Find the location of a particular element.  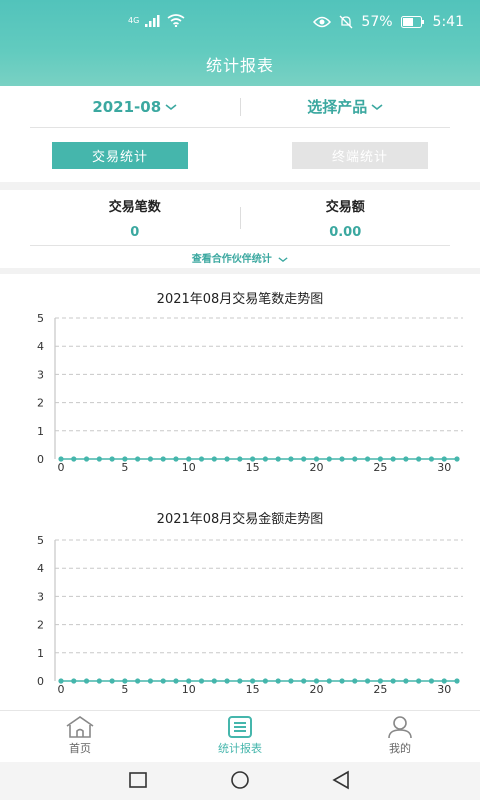

nav-mine-label: 我的 is located at coordinates (400, 748).